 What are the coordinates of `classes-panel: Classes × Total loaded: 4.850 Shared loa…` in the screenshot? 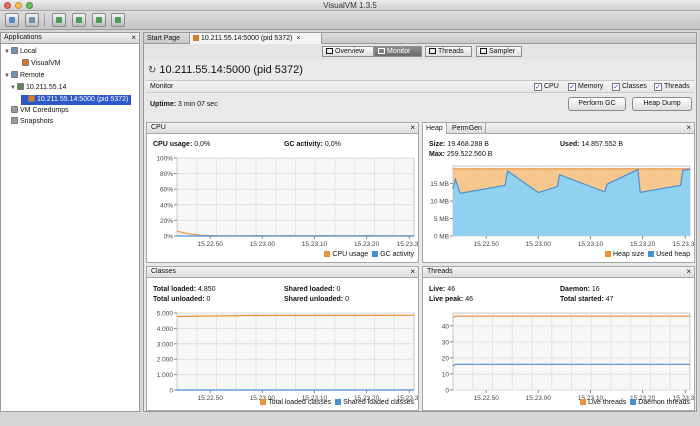 It's located at (282, 338).